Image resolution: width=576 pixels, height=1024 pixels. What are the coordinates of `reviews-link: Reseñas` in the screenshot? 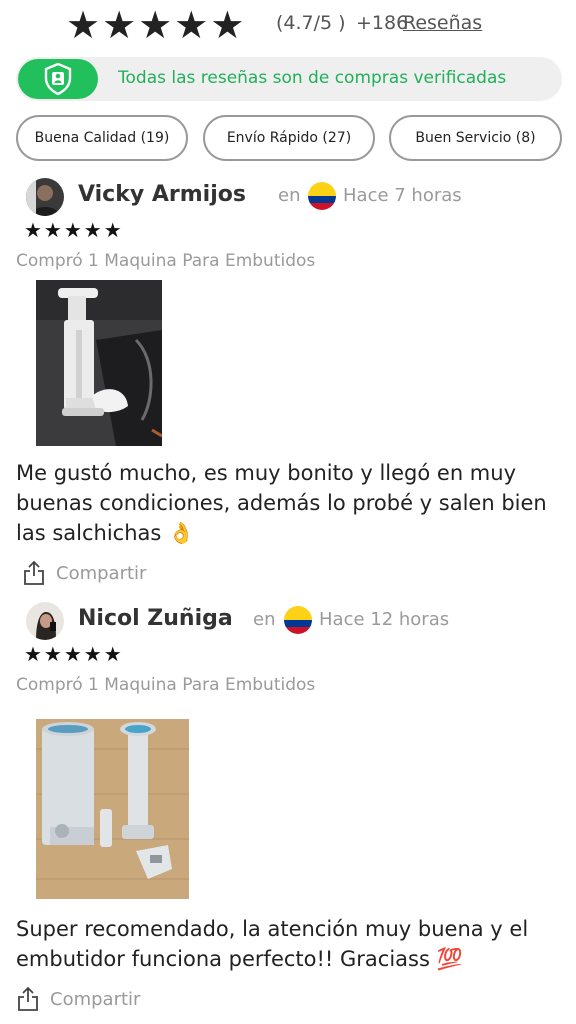 It's located at (442, 23).